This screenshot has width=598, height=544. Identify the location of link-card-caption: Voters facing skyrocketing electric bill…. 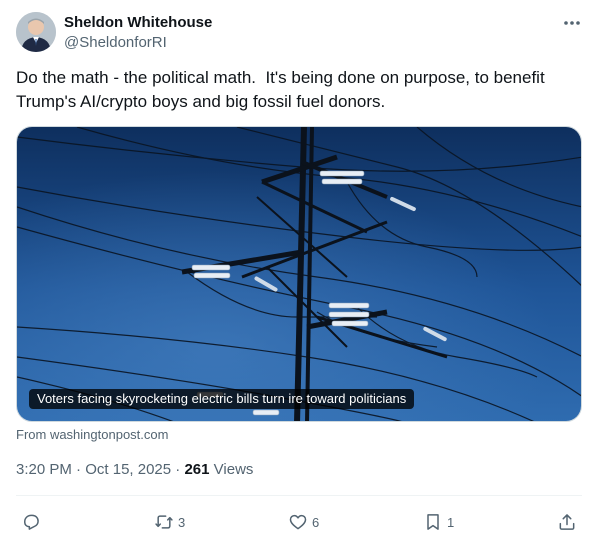
(222, 399).